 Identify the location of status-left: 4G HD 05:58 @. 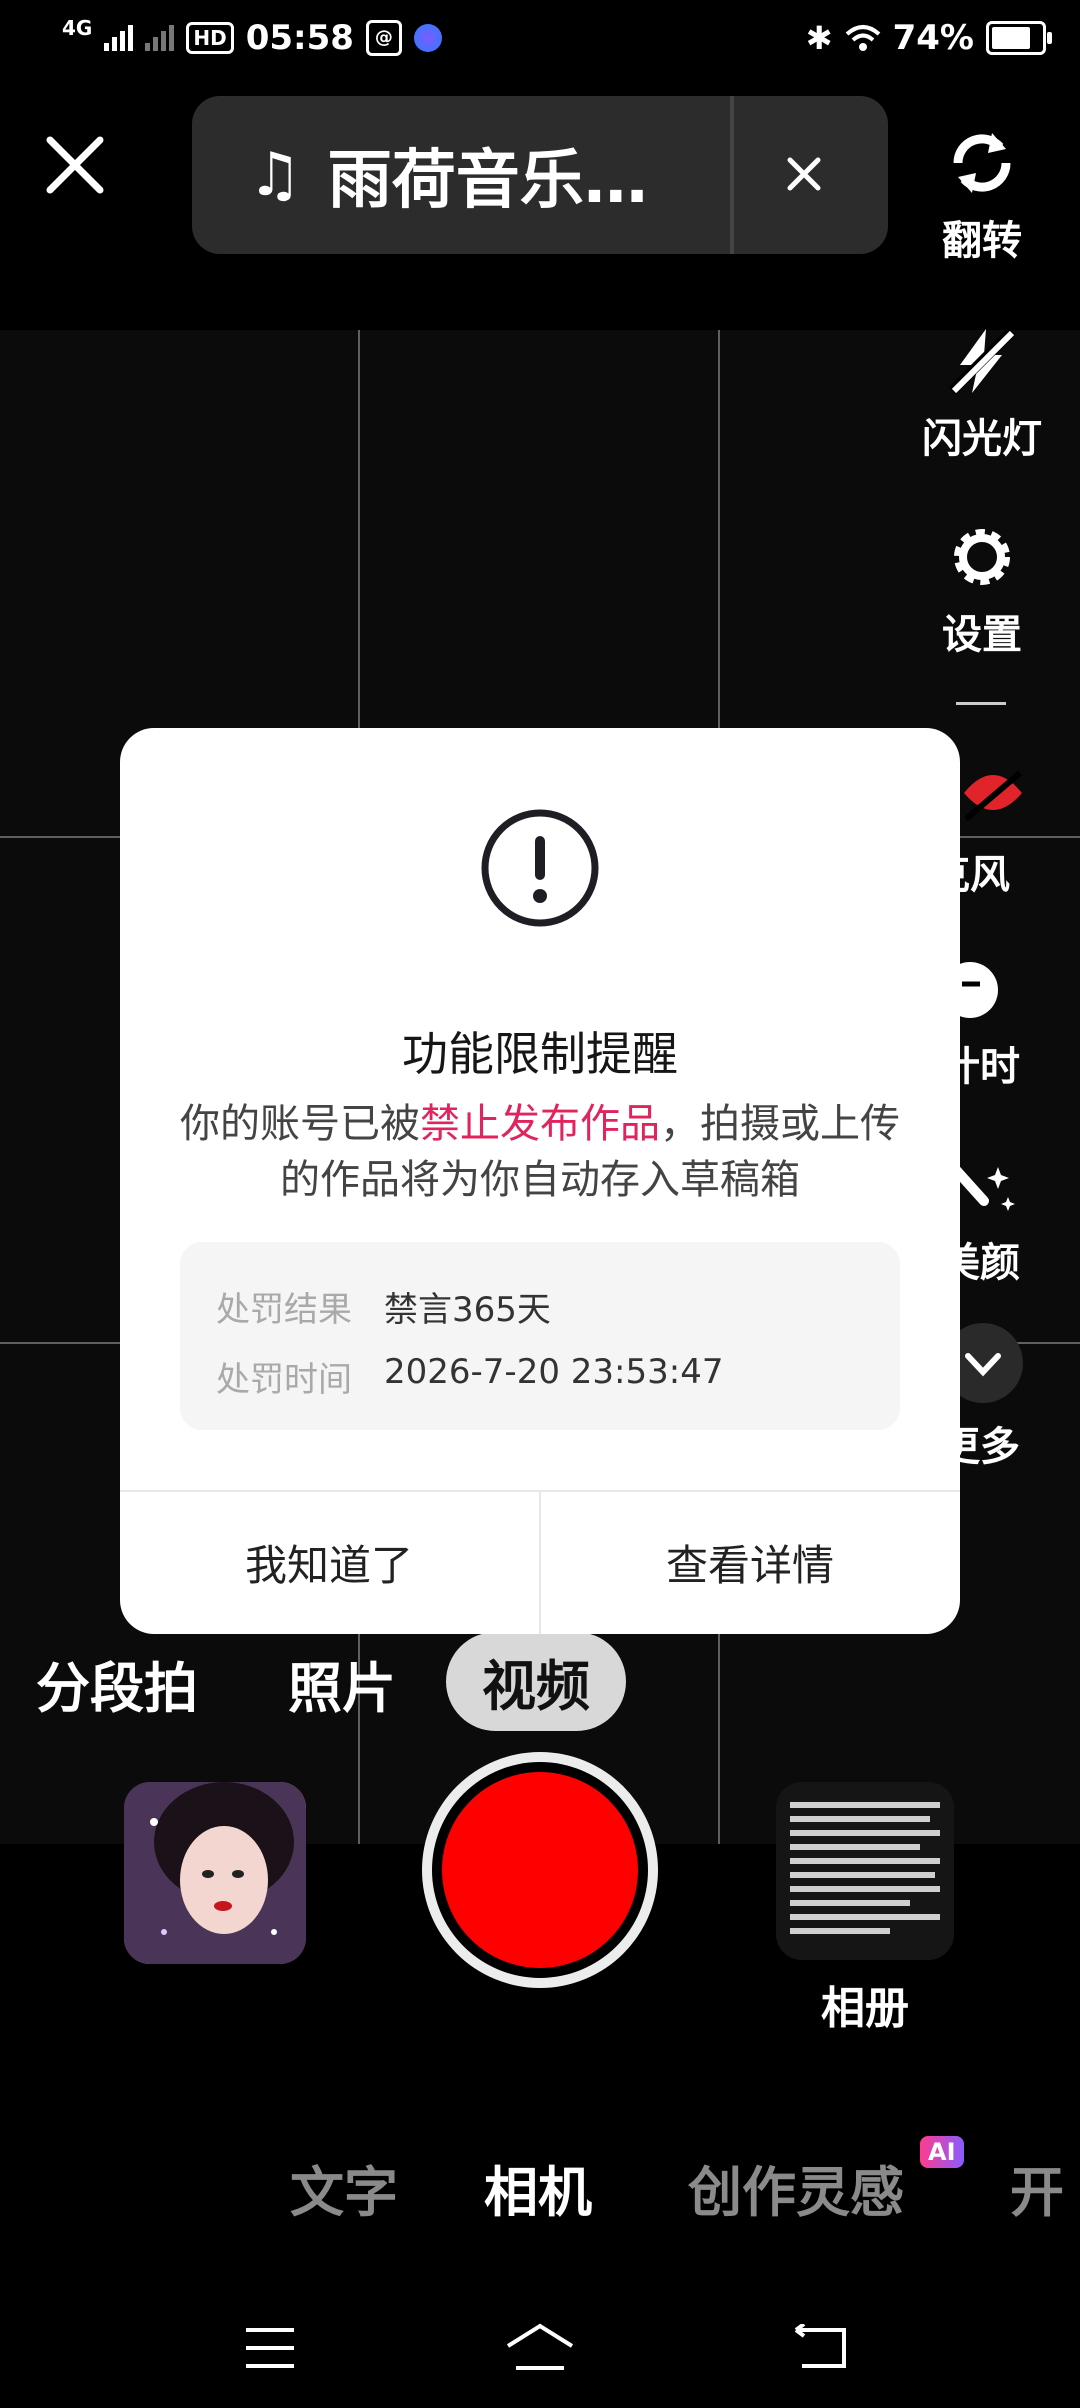
(252, 38).